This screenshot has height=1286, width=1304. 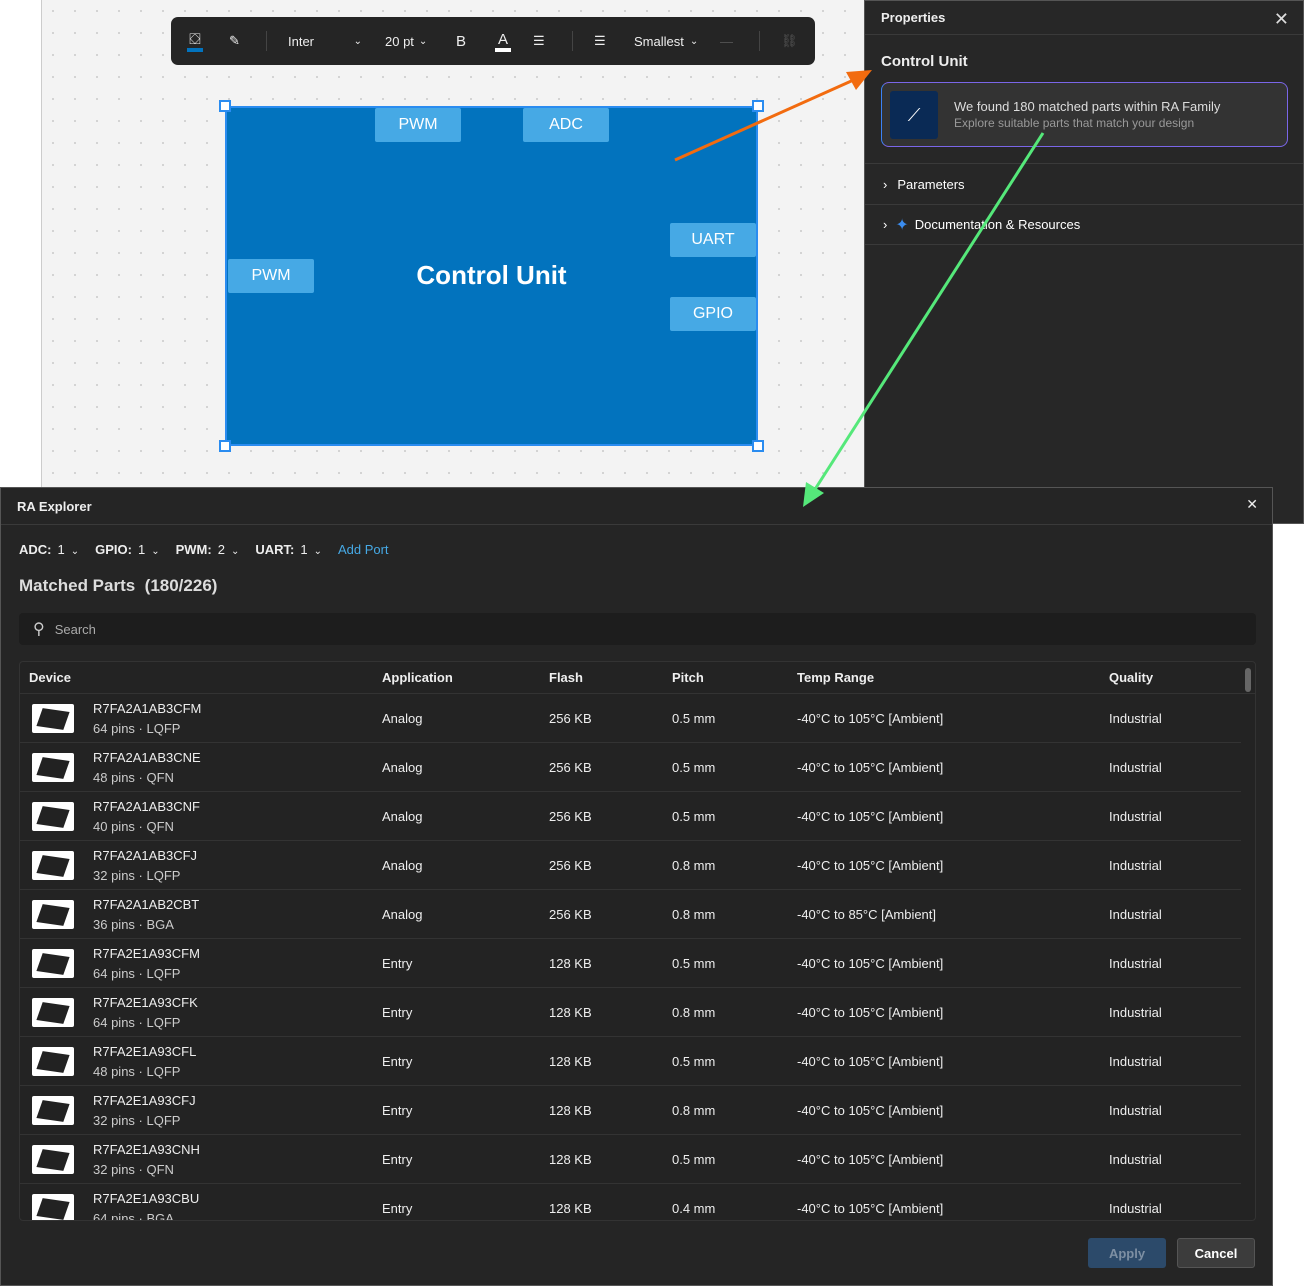 What do you see at coordinates (539, 41) in the screenshot?
I see `align-center-button: ☰` at bounding box center [539, 41].